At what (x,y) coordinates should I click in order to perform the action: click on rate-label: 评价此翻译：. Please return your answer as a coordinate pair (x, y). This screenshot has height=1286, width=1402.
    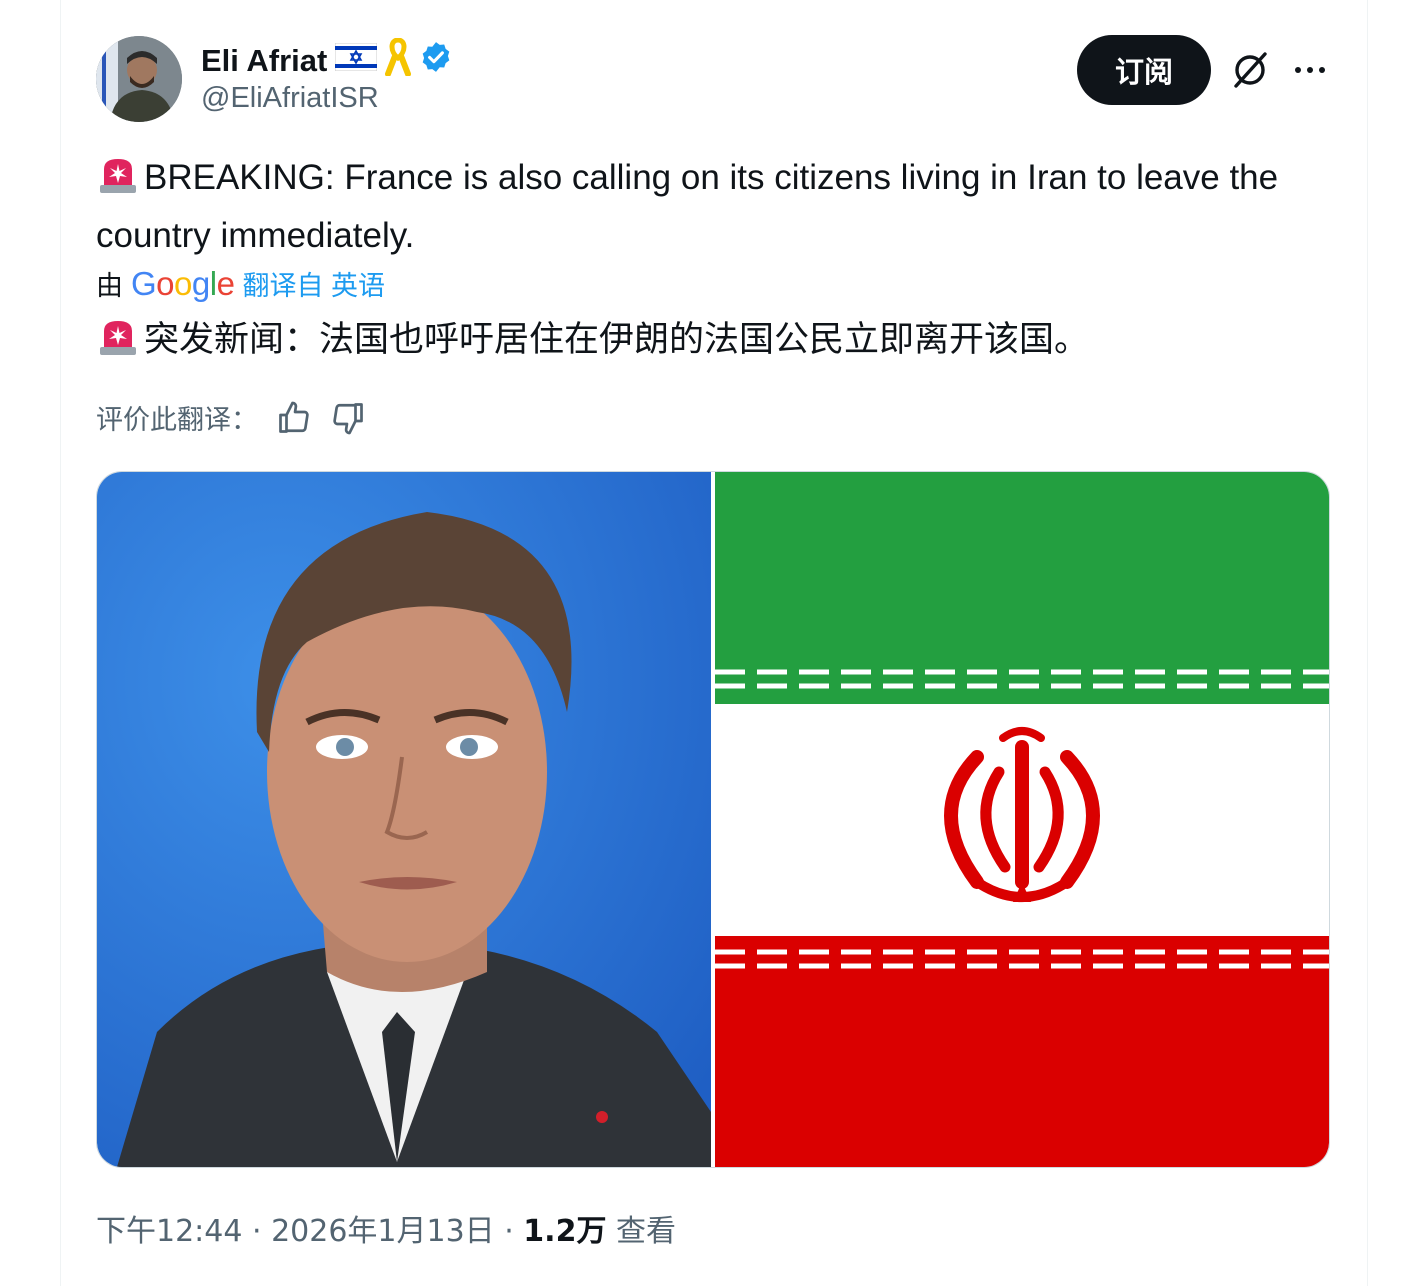
    Looking at the image, I should click on (177, 420).